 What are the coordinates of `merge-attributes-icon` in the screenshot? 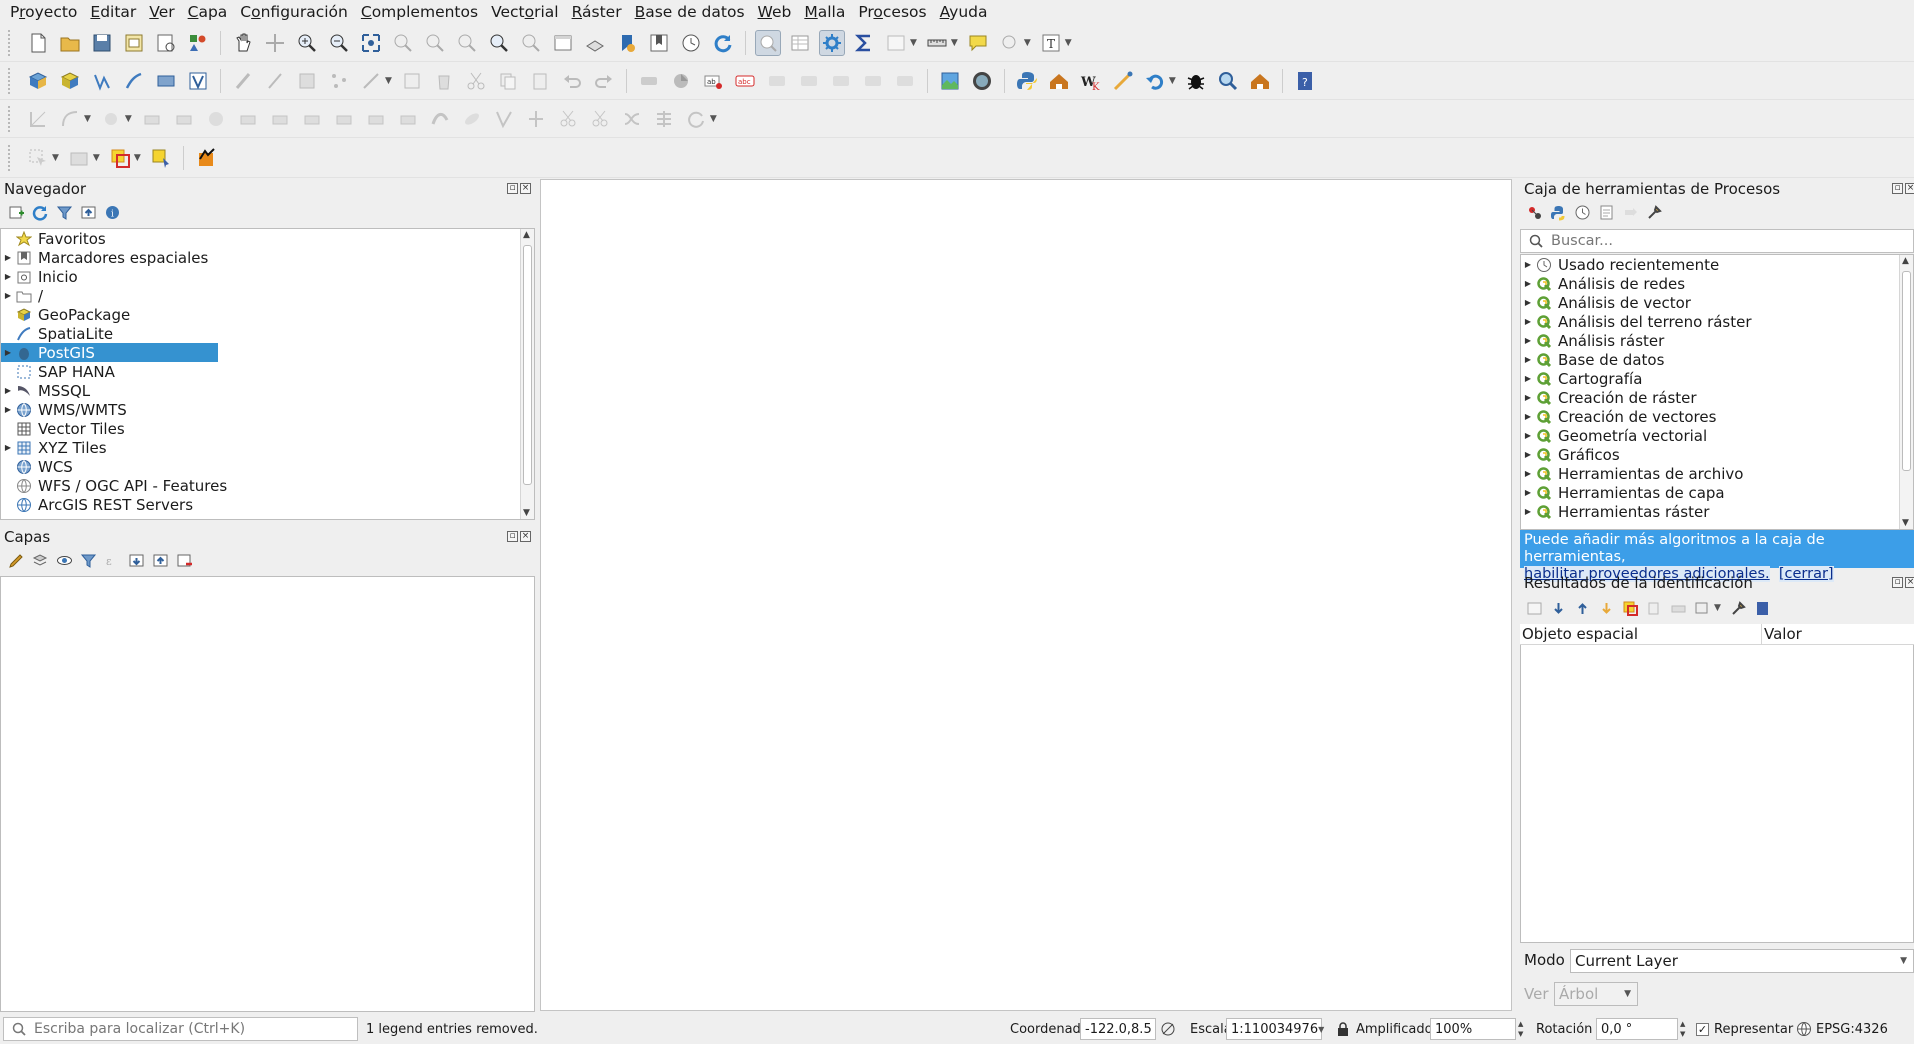 It's located at (632, 119).